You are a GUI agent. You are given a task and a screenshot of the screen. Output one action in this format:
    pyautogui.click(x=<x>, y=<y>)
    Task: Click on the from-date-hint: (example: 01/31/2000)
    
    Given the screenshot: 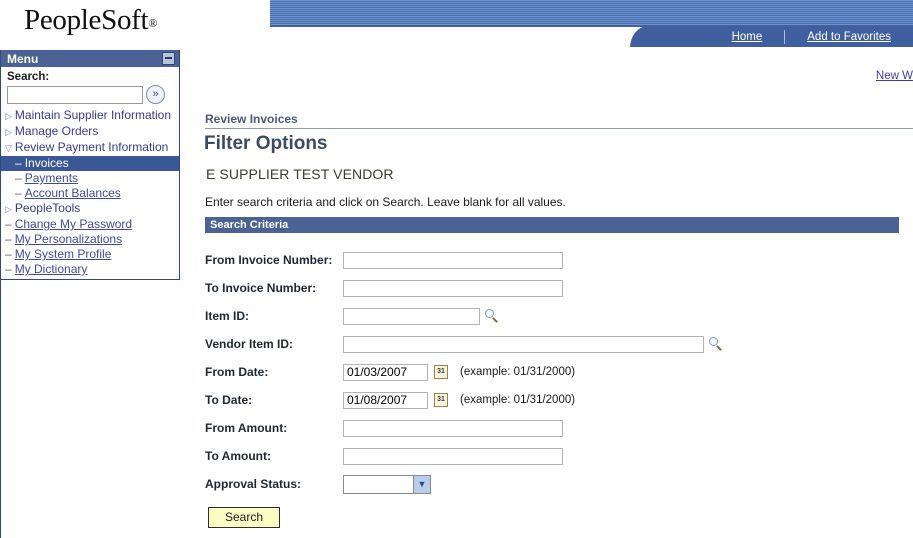 What is the action you would take?
    pyautogui.click(x=518, y=372)
    